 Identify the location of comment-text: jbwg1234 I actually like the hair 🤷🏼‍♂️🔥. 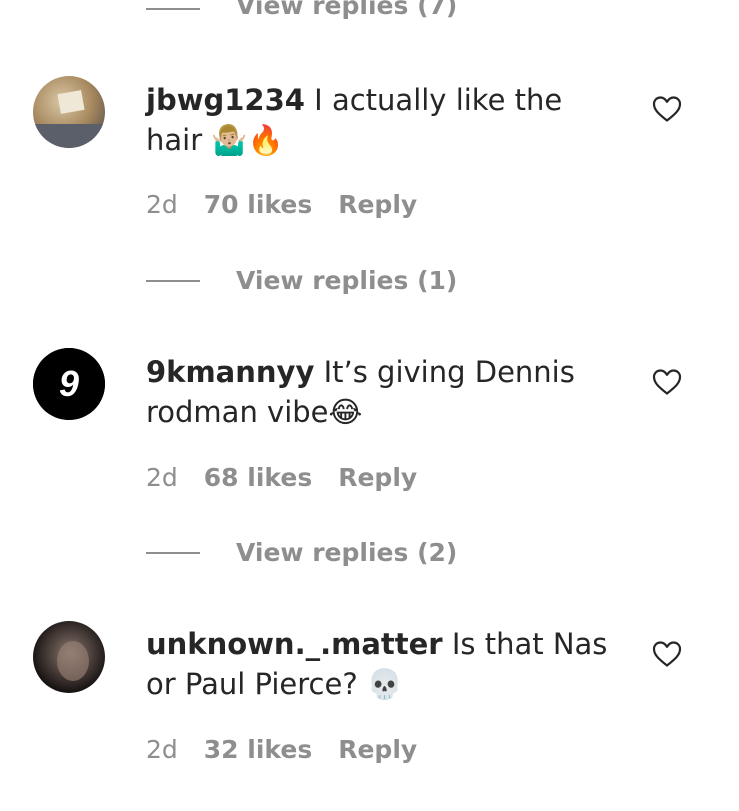
(386, 120).